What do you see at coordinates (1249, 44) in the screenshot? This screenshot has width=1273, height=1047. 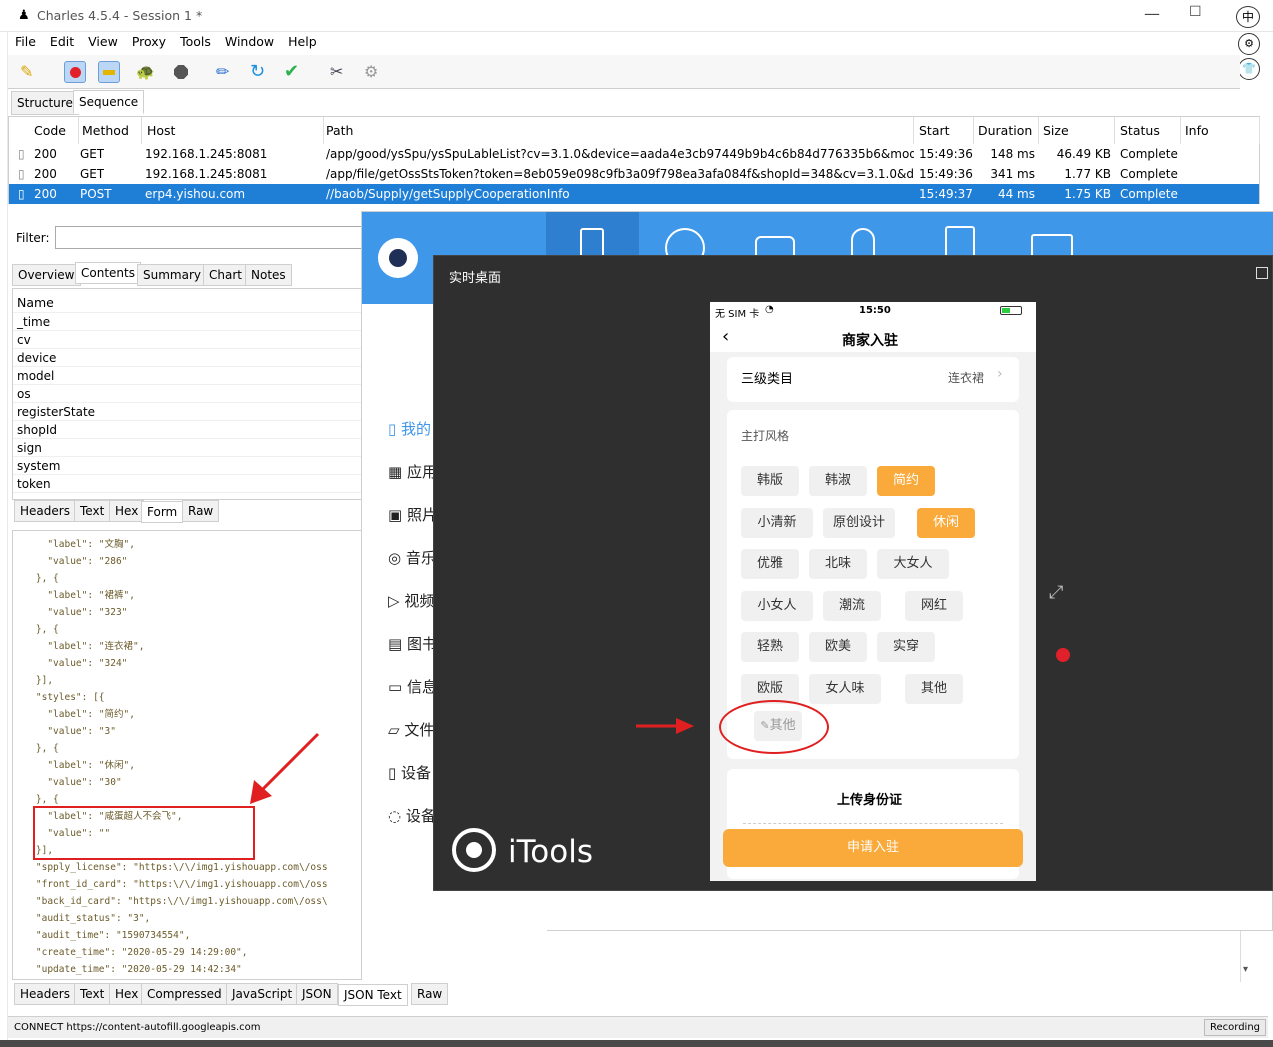 I see `settings-circle-icon: ⚙` at bounding box center [1249, 44].